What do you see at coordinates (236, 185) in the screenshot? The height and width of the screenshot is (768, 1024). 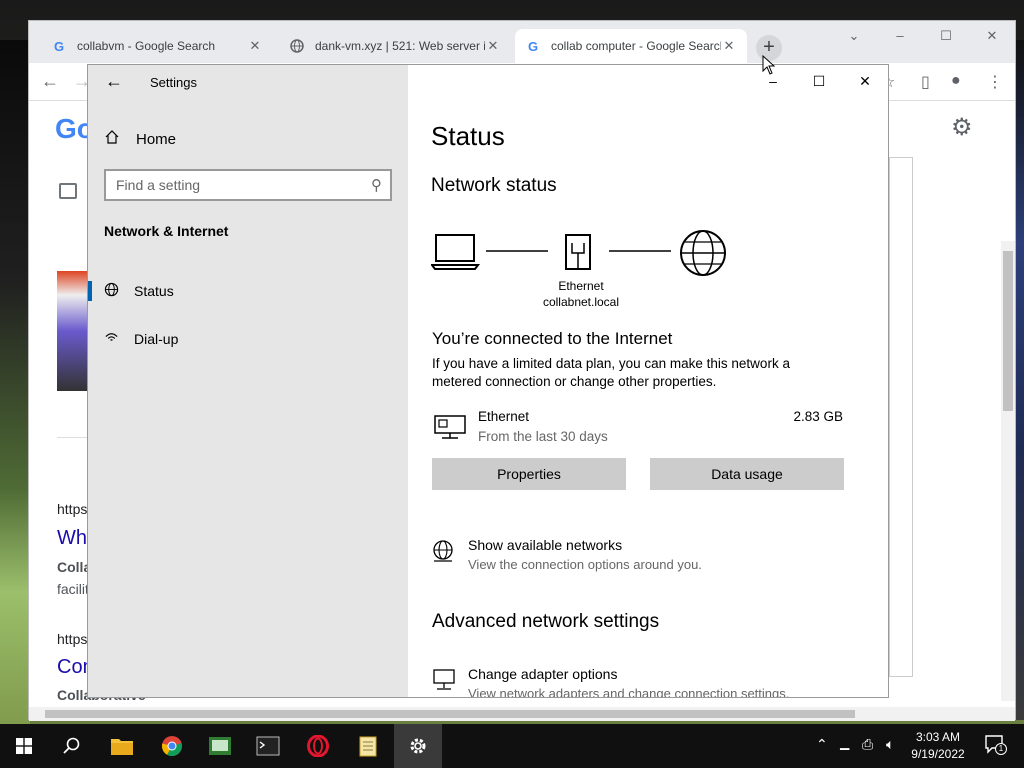 I see `search-input` at bounding box center [236, 185].